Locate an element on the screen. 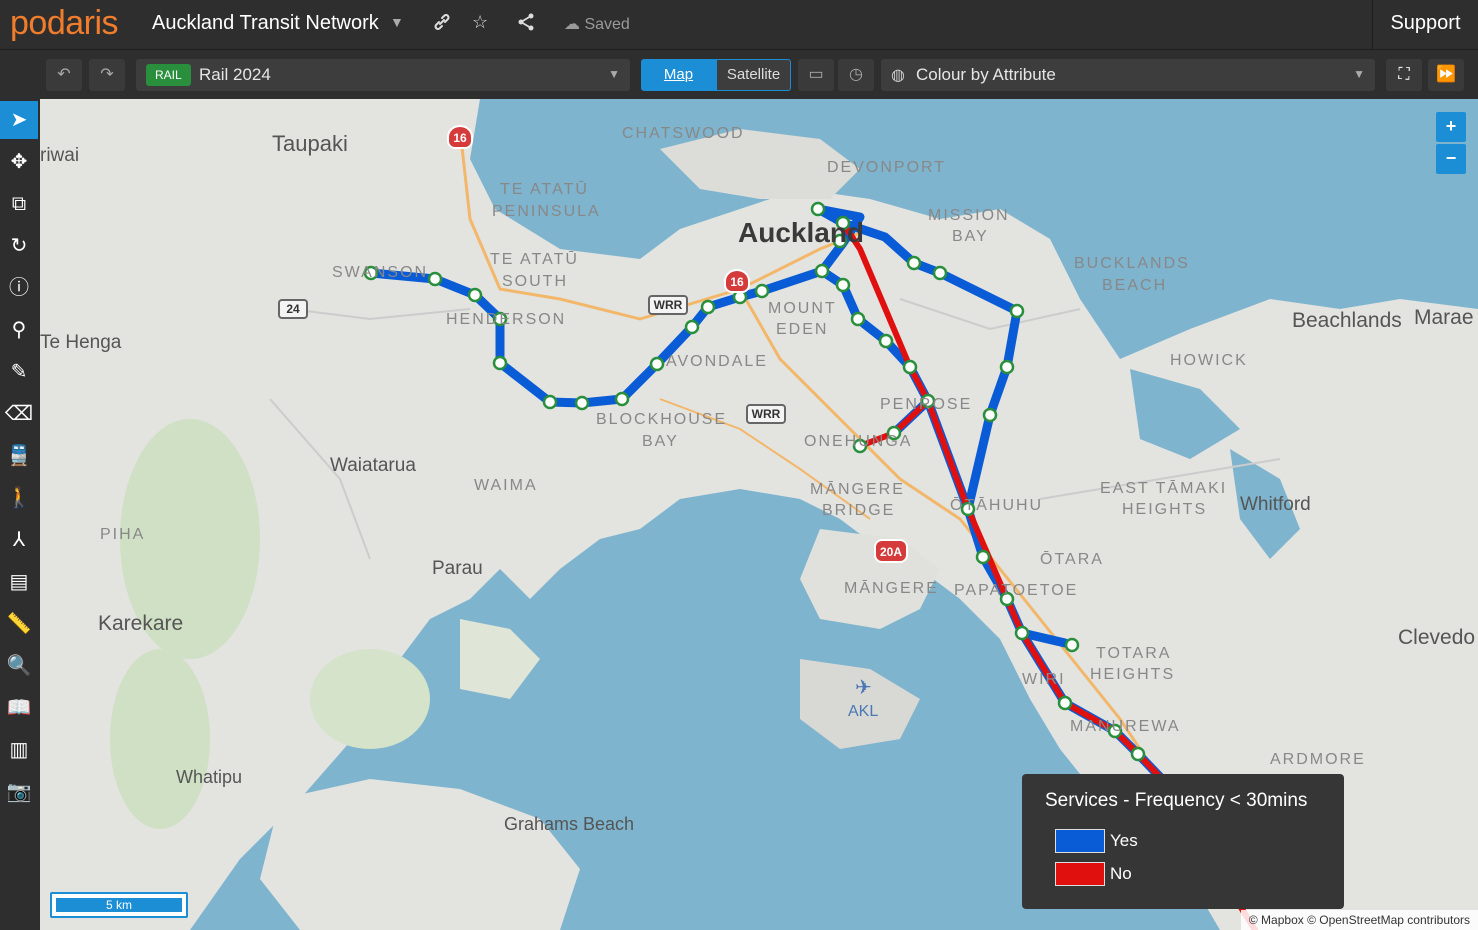 The width and height of the screenshot is (1478, 930). place-label: AKL is located at coordinates (863, 711).